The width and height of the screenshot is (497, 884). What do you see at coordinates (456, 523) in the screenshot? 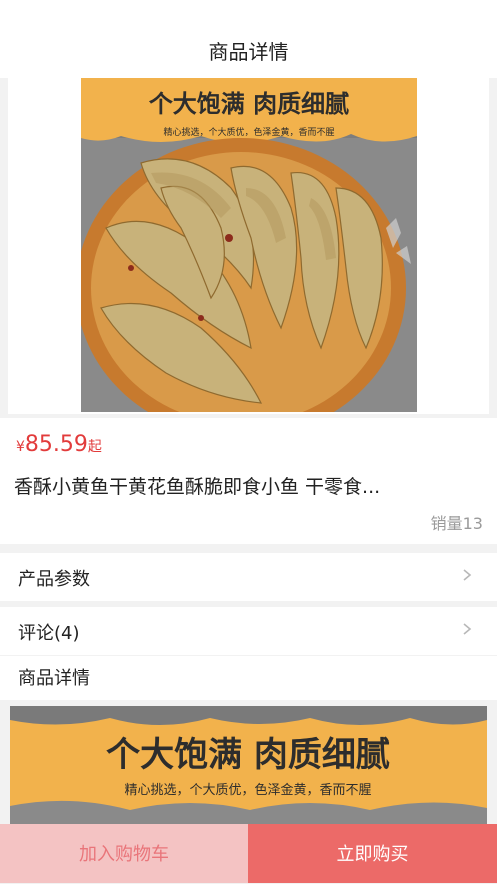
I see `sales-count: 销量13` at bounding box center [456, 523].